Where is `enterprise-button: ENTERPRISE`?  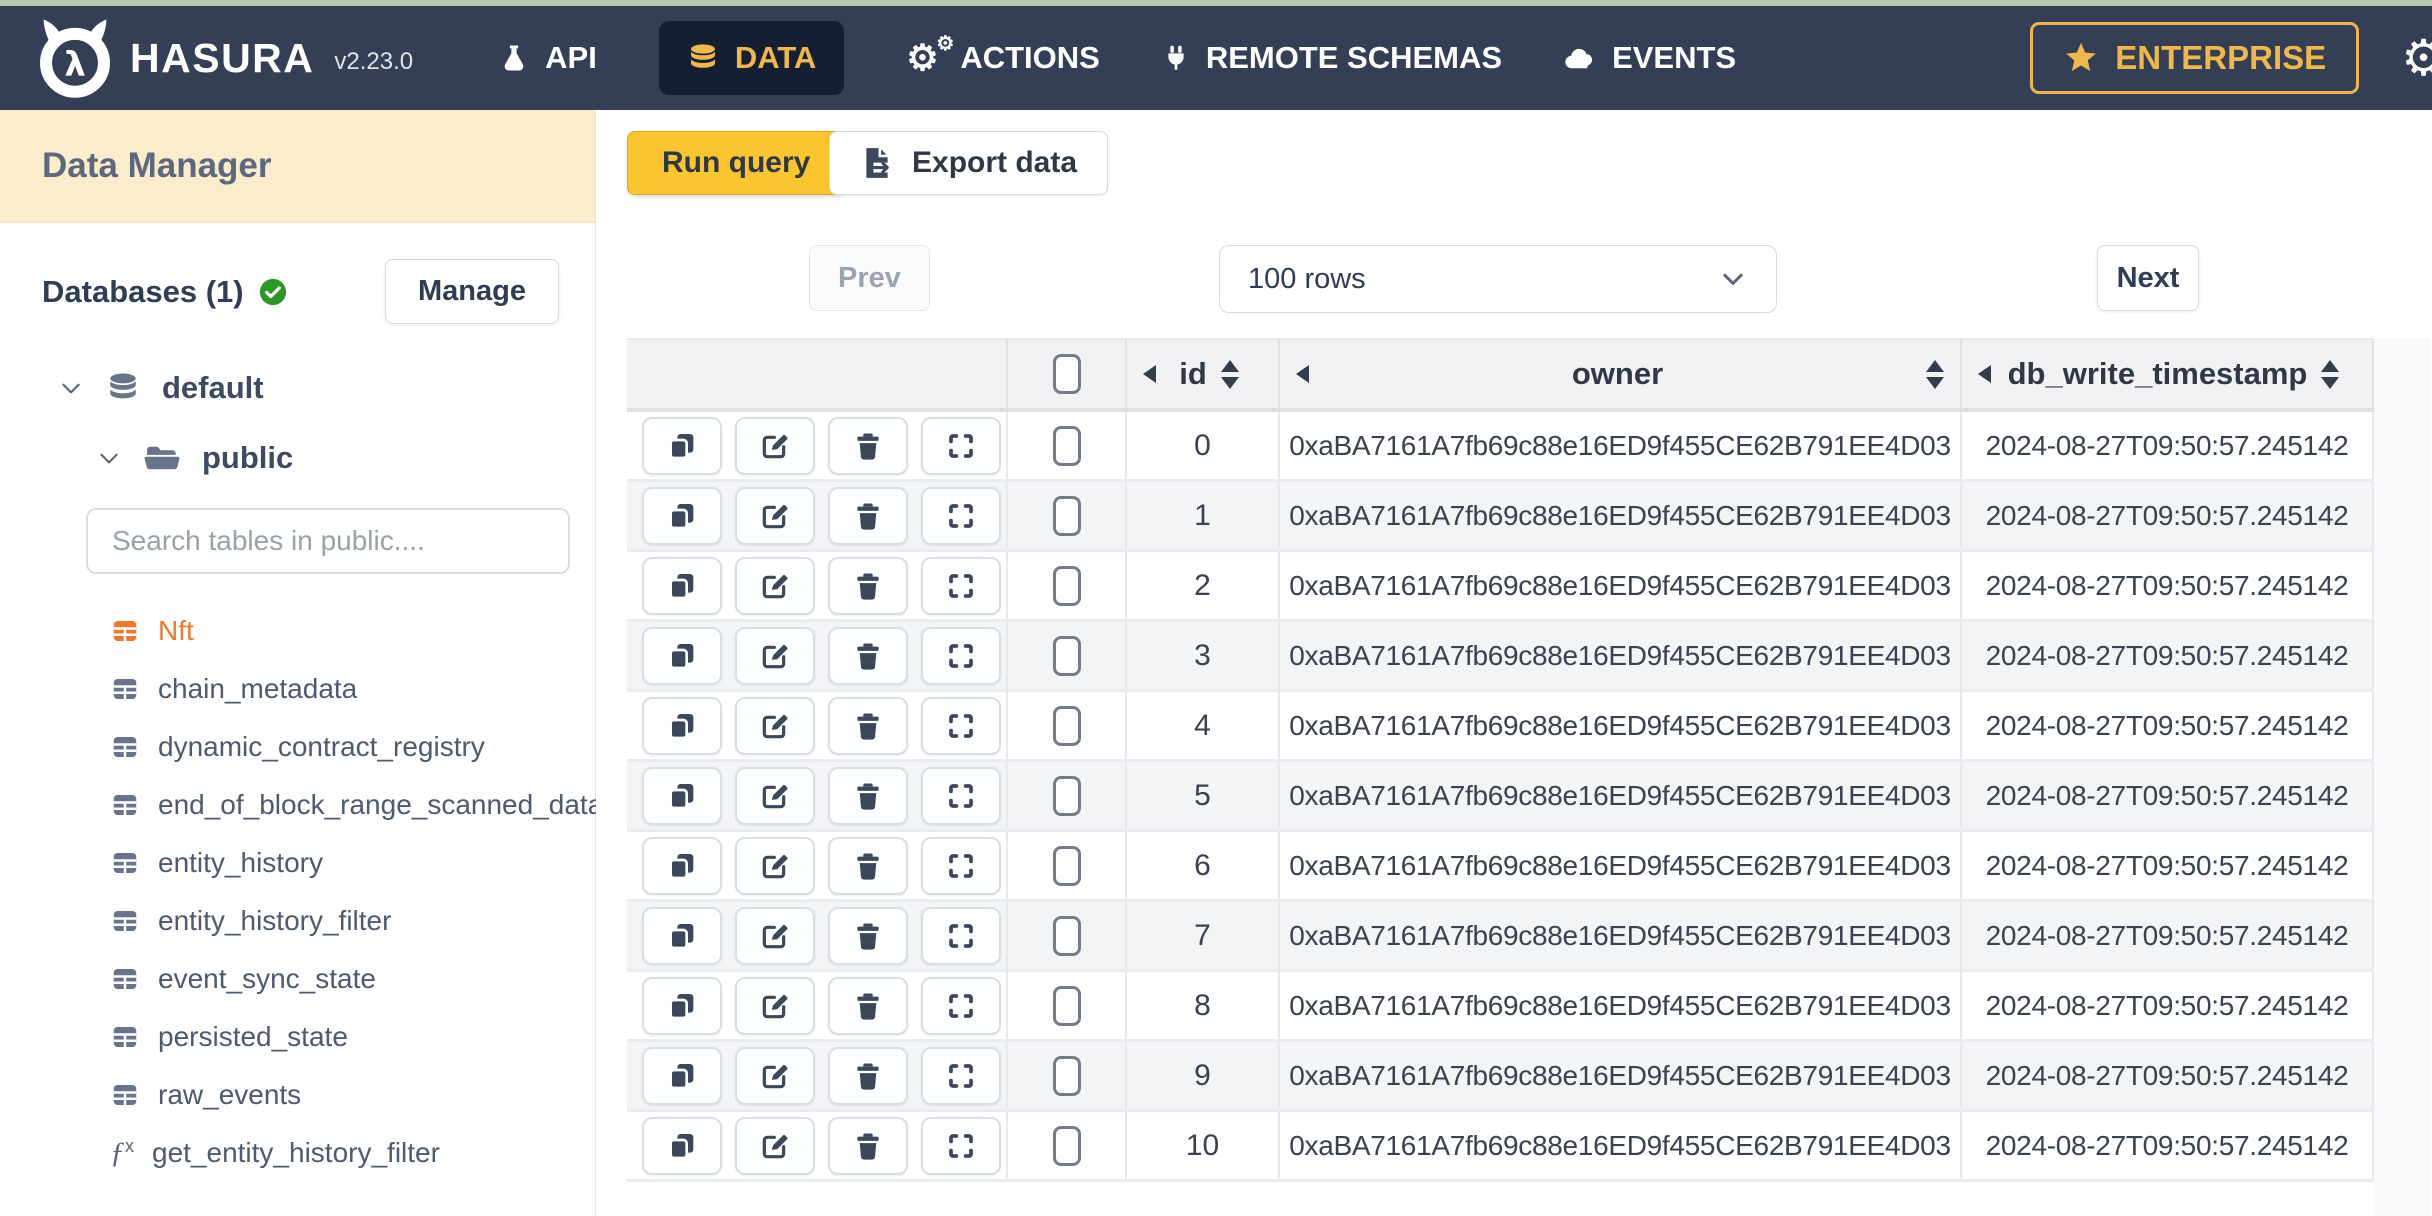
enterprise-button: ENTERPRISE is located at coordinates (2195, 58).